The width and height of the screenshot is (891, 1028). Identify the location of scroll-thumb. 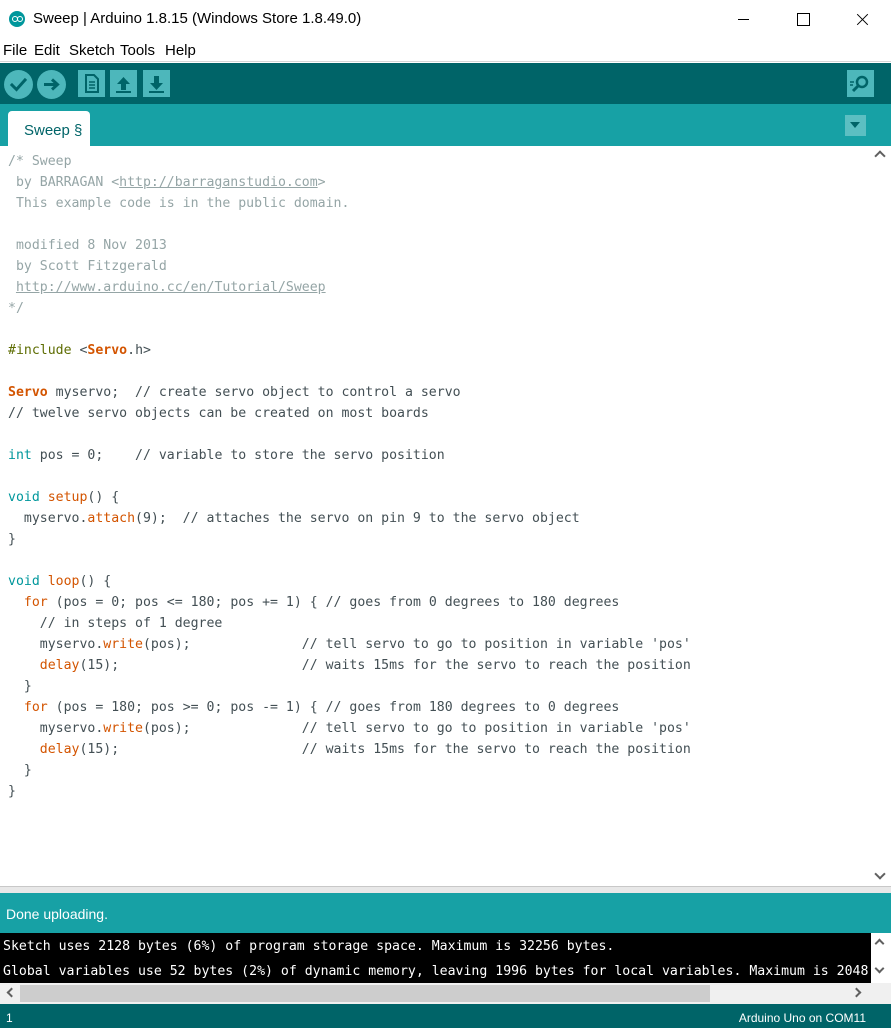
(365, 993).